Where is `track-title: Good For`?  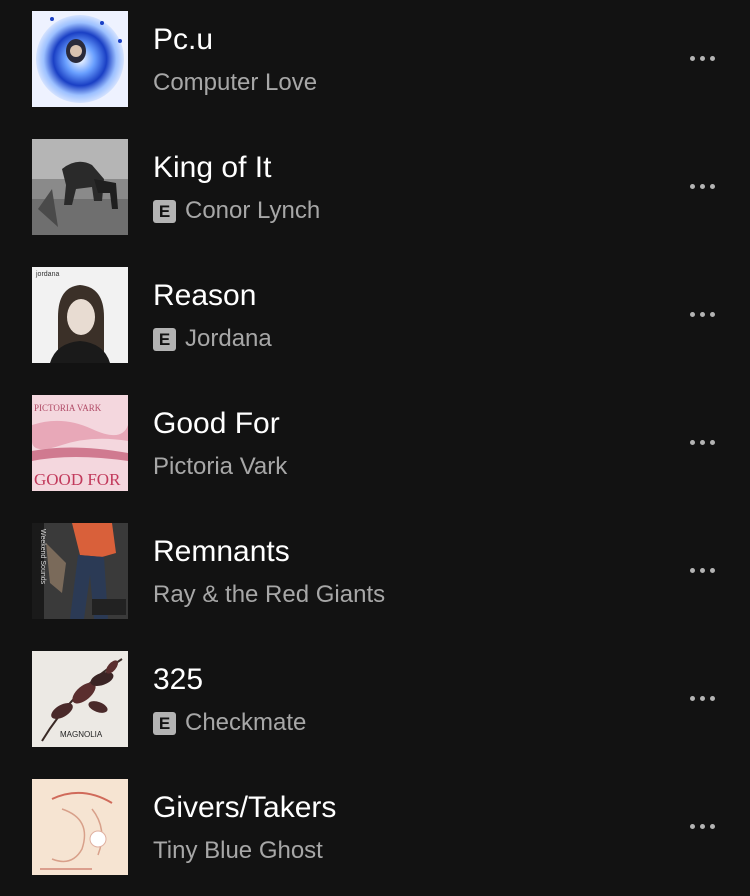 track-title: Good For is located at coordinates (216, 424).